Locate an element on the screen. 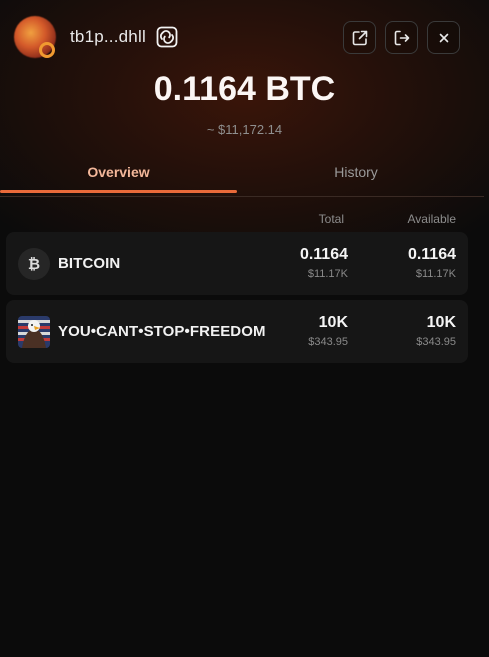 The image size is (489, 657). token-total-amount: 0.1164 is located at coordinates (323, 254).